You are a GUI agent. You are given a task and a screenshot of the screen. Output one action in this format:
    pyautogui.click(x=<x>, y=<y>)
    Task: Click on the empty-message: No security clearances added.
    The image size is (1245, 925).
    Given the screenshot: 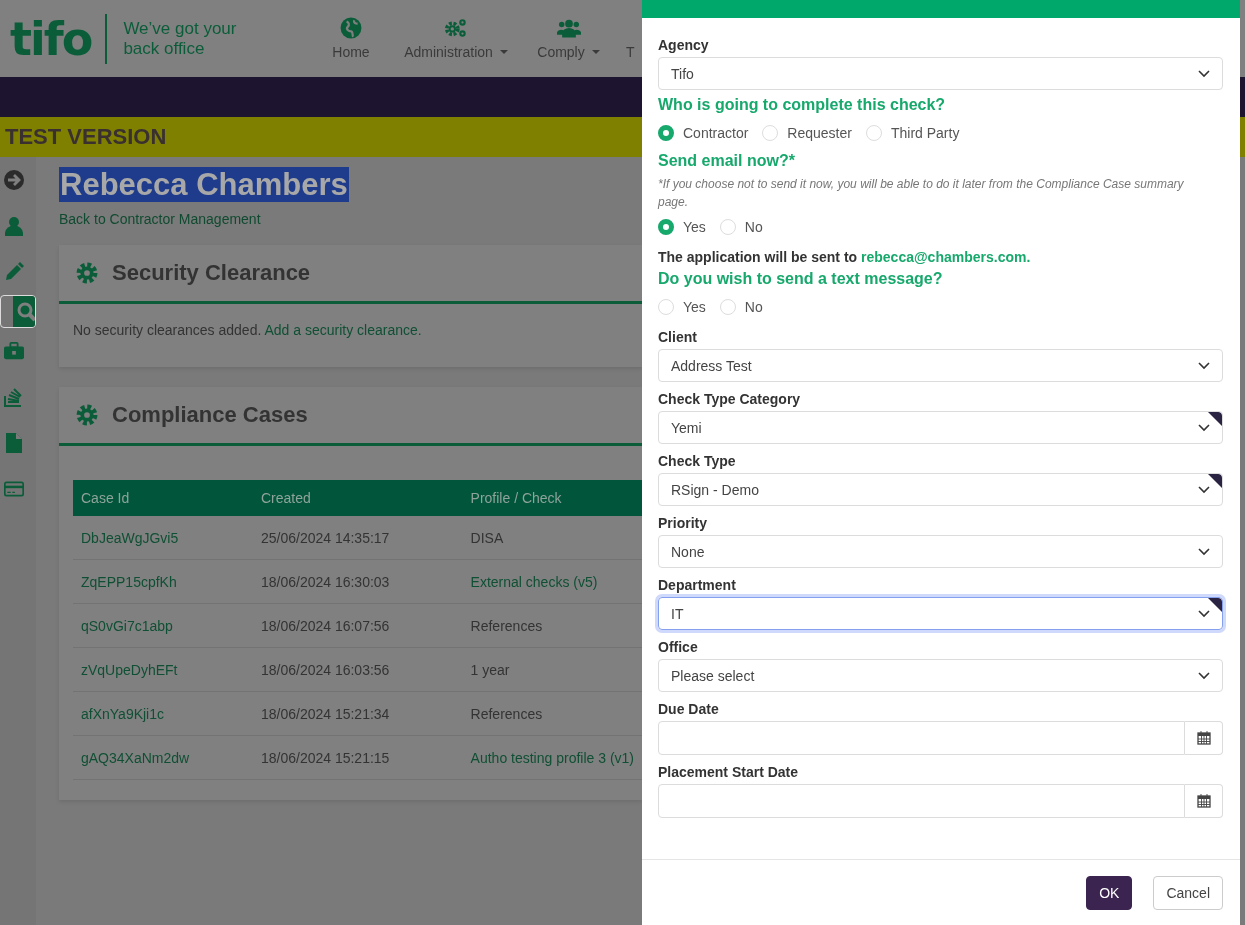 What is the action you would take?
    pyautogui.click(x=167, y=330)
    